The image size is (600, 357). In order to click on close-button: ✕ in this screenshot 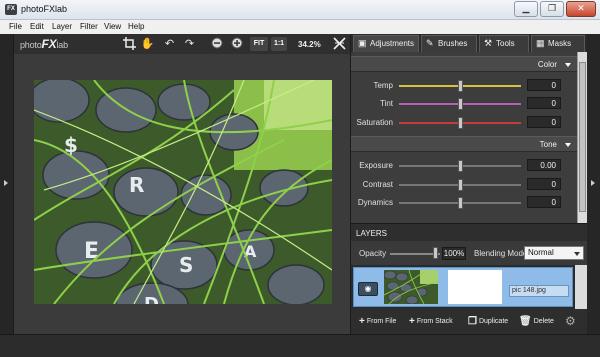, I will do `click(581, 9)`.